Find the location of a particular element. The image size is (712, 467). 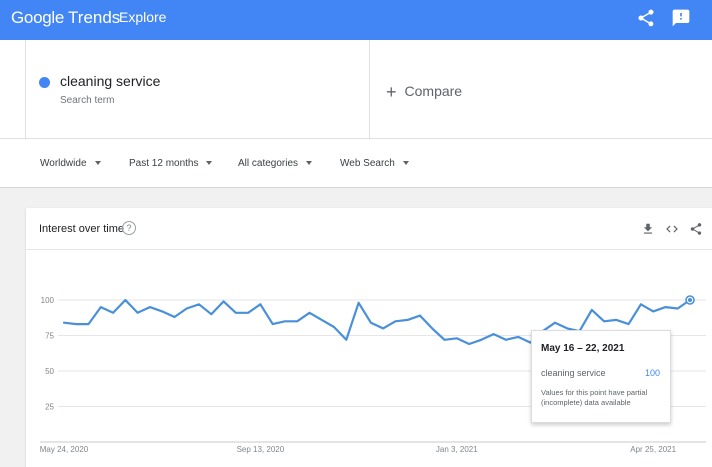

y-tick-label: 75 is located at coordinates (49, 336).